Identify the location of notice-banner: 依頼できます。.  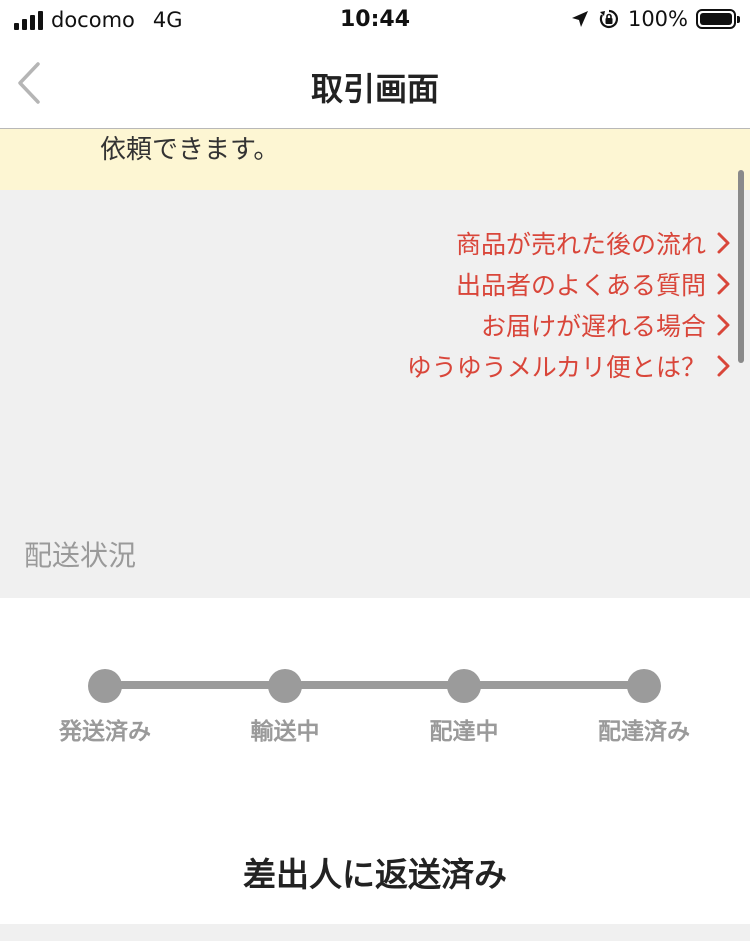
(375, 159).